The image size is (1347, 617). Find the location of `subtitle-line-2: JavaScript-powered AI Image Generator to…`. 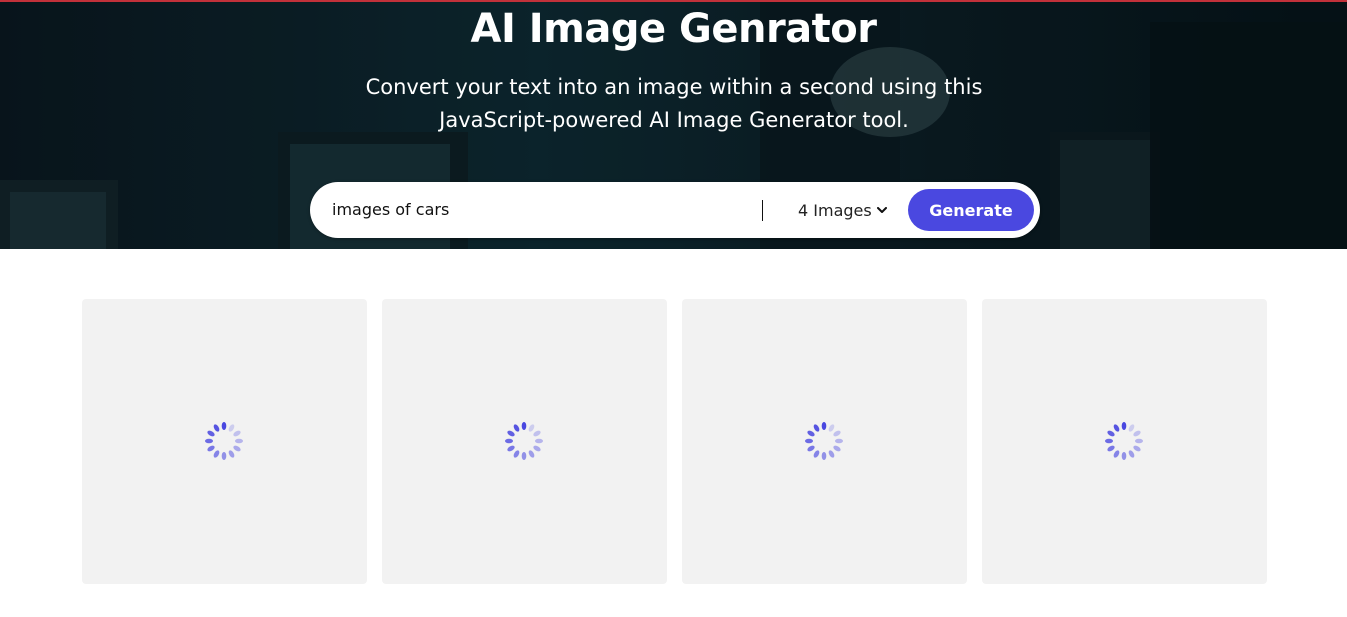

subtitle-line-2: JavaScript-powered AI Image Generator to… is located at coordinates (674, 120).